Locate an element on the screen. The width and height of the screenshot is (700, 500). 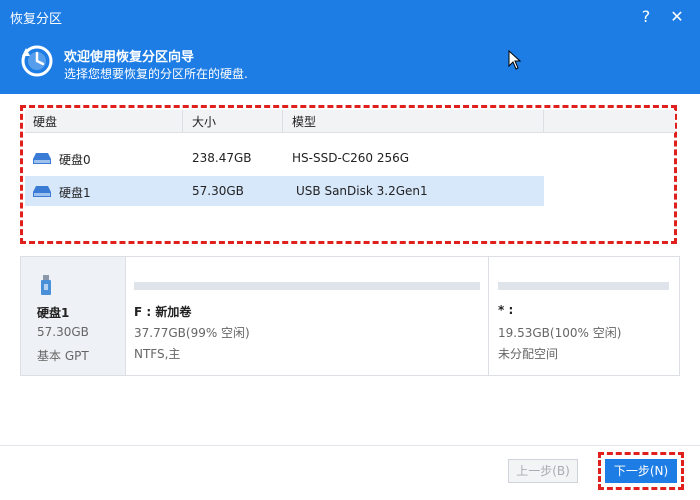
disk-size: 57.30GB is located at coordinates (218, 191).